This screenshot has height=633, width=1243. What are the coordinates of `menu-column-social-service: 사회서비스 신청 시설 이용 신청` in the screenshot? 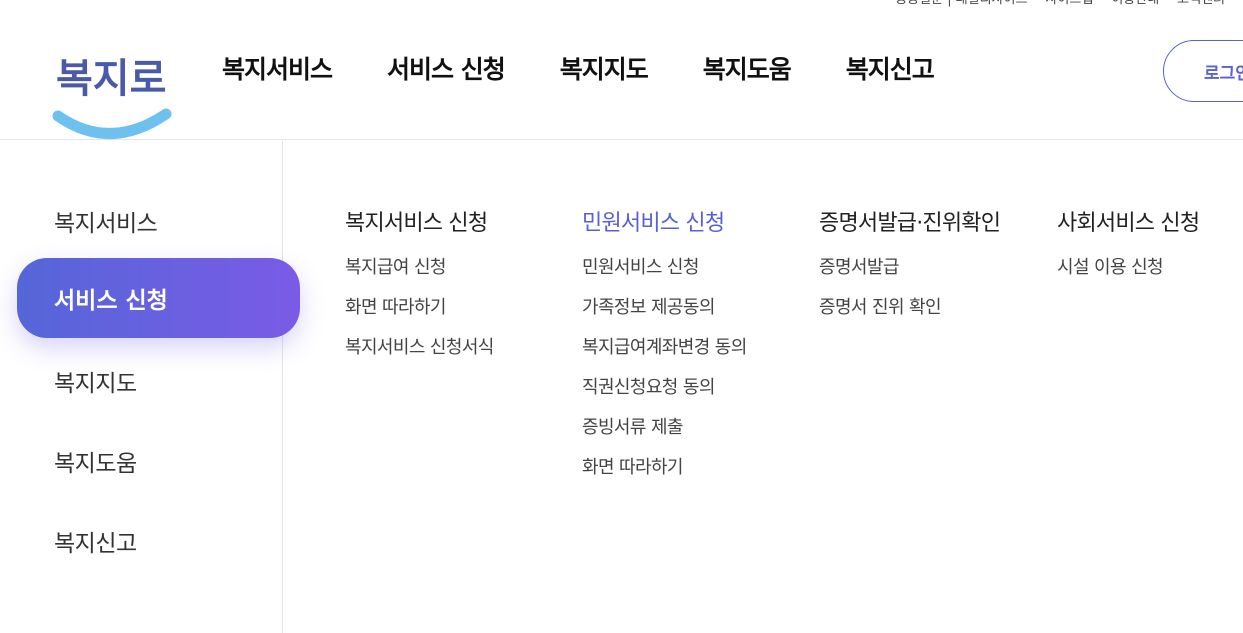 It's located at (1128, 250).